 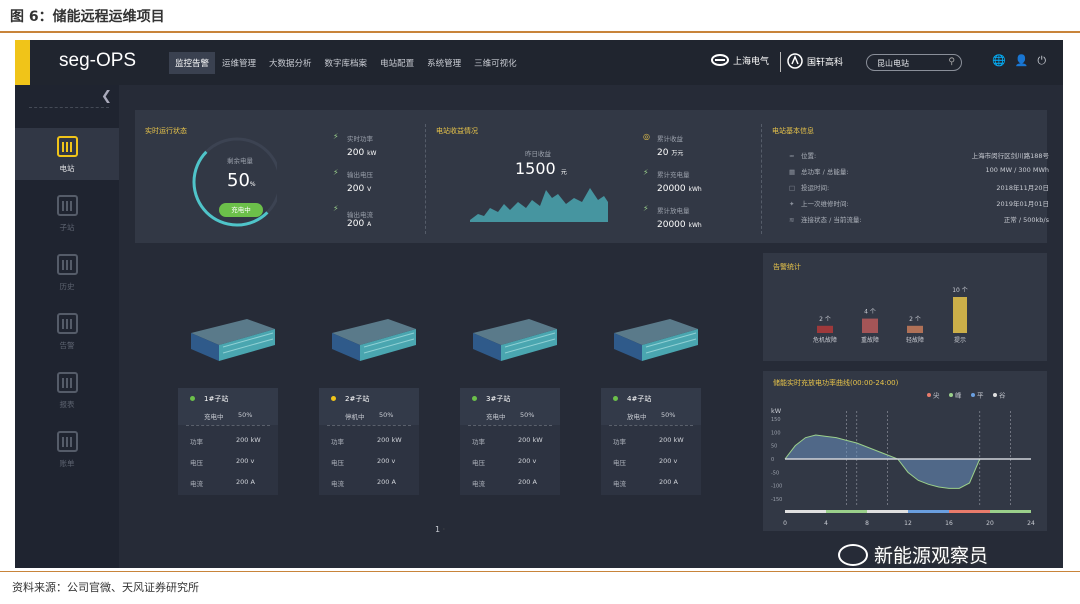 What do you see at coordinates (915, 340) in the screenshot?
I see `alarm-category-label: 轻故障` at bounding box center [915, 340].